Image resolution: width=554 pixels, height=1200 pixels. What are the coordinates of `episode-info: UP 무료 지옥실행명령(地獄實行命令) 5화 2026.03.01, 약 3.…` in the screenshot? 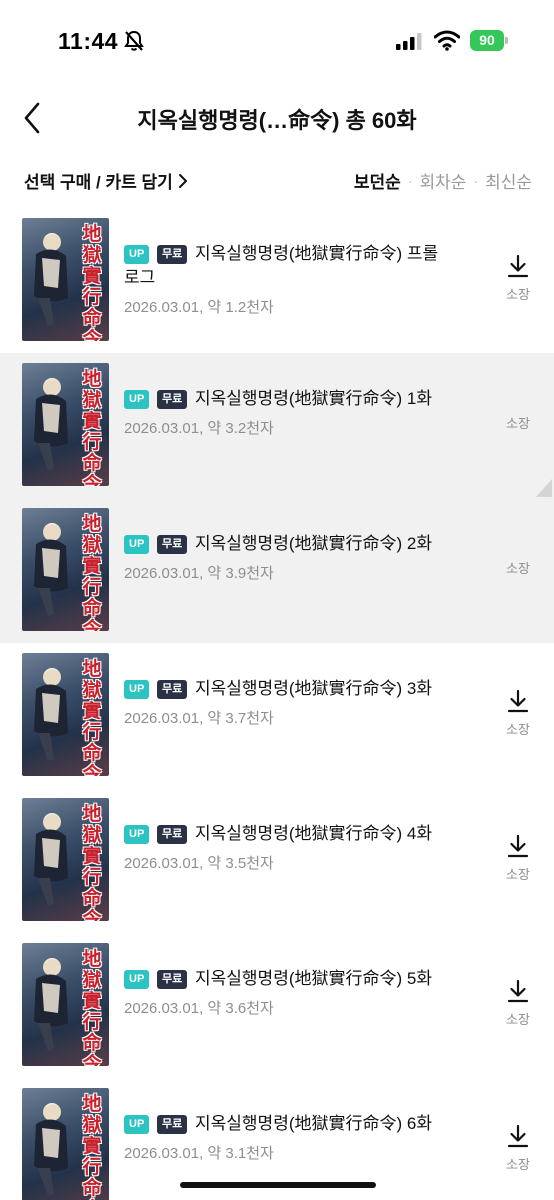 It's located at (285, 992).